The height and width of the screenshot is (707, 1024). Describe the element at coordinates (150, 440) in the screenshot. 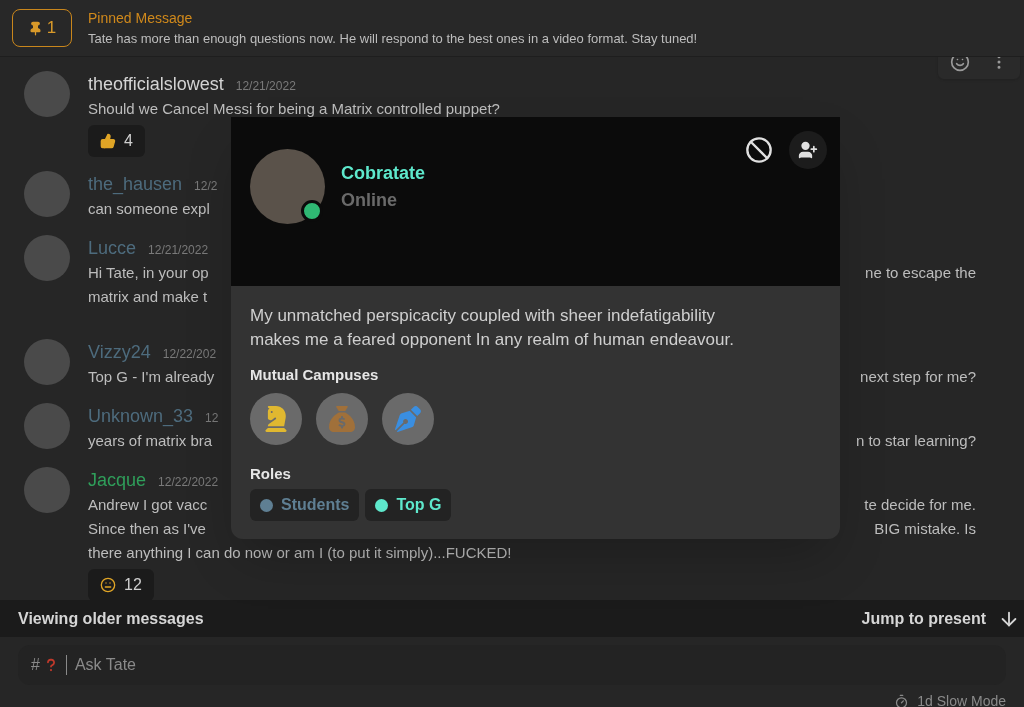

I see `message-text: years of matrix bra` at that location.